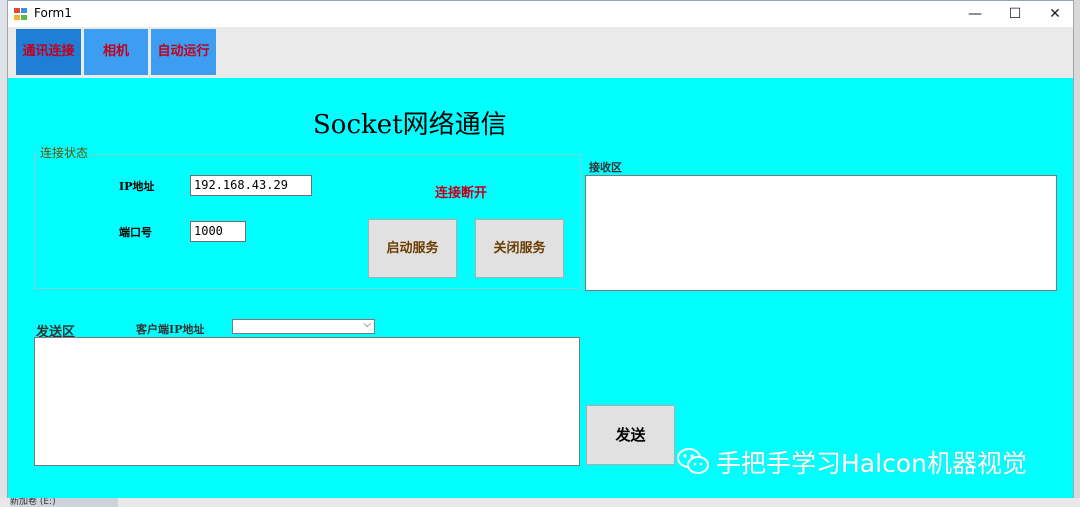  What do you see at coordinates (170, 329) in the screenshot?
I see `client-ip-label: 客户端IP地址` at bounding box center [170, 329].